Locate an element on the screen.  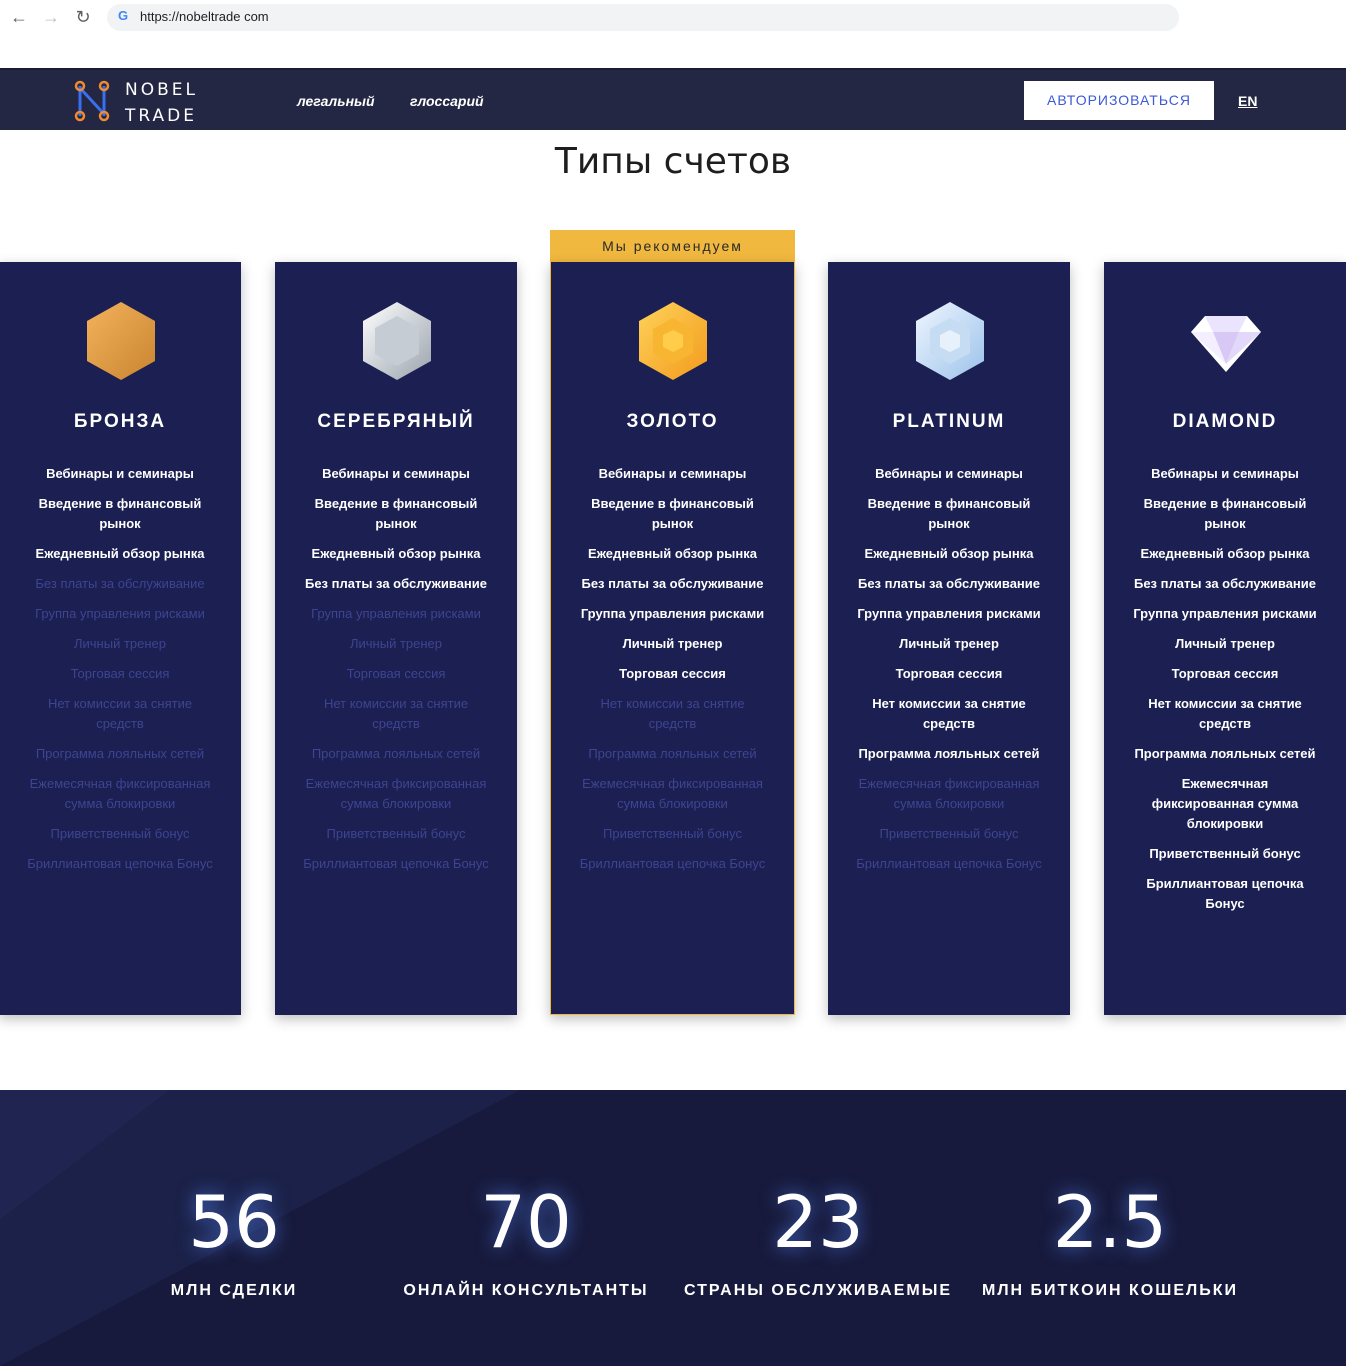
reload-icon: ↻ is located at coordinates (83, 17).